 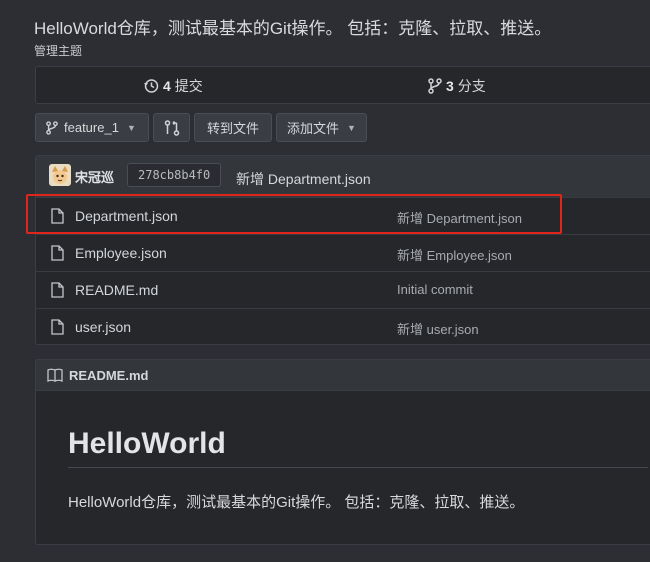 I want to click on branch-selector: feature_1 ▼, so click(x=92, y=127).